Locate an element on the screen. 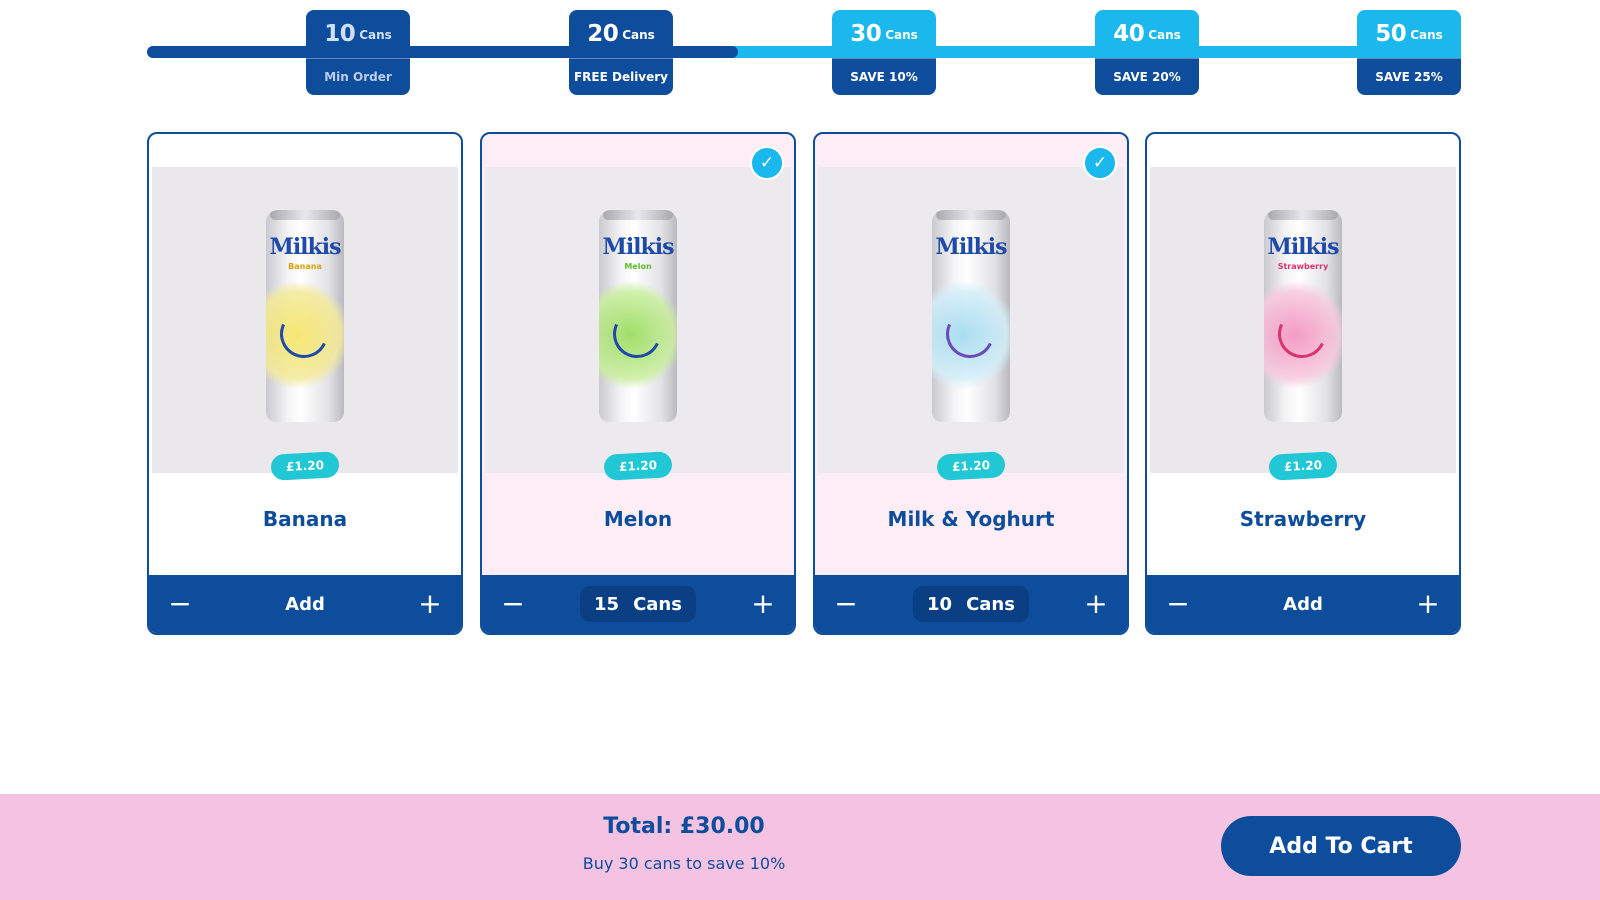 The width and height of the screenshot is (1600, 900). quantity-controls: − 10 Cans + is located at coordinates (971, 604).